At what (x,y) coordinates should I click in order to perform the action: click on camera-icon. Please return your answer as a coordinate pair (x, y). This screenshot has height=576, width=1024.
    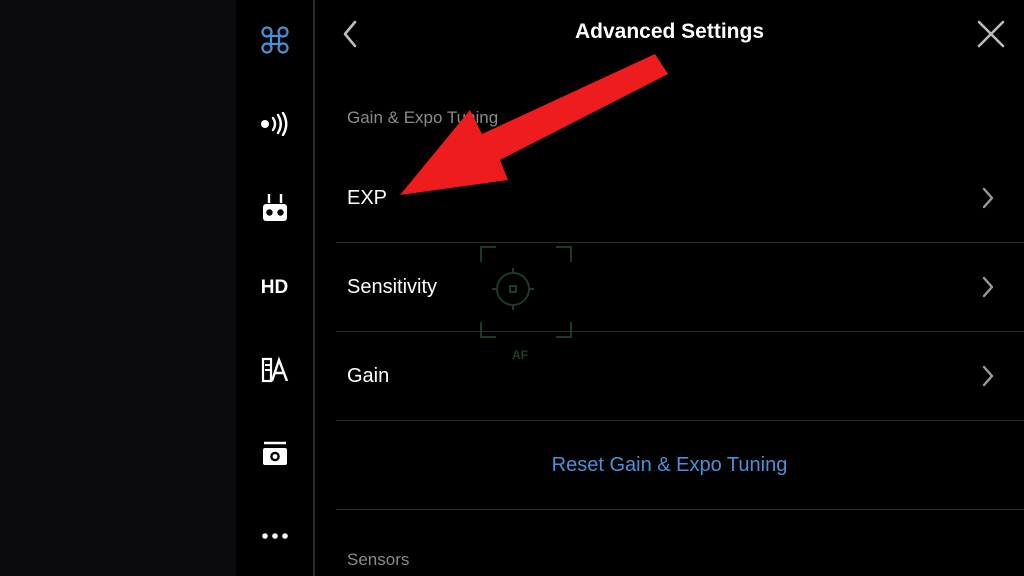
    Looking at the image, I should click on (274, 453).